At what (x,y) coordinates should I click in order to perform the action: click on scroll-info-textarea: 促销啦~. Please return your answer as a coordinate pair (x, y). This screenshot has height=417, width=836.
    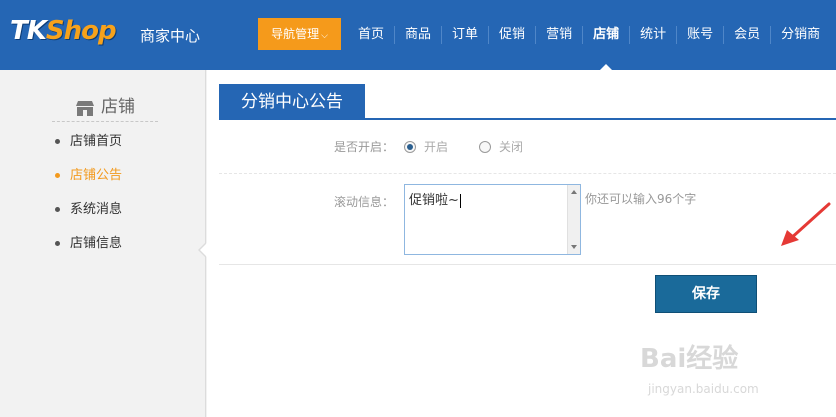
    Looking at the image, I should click on (492, 219).